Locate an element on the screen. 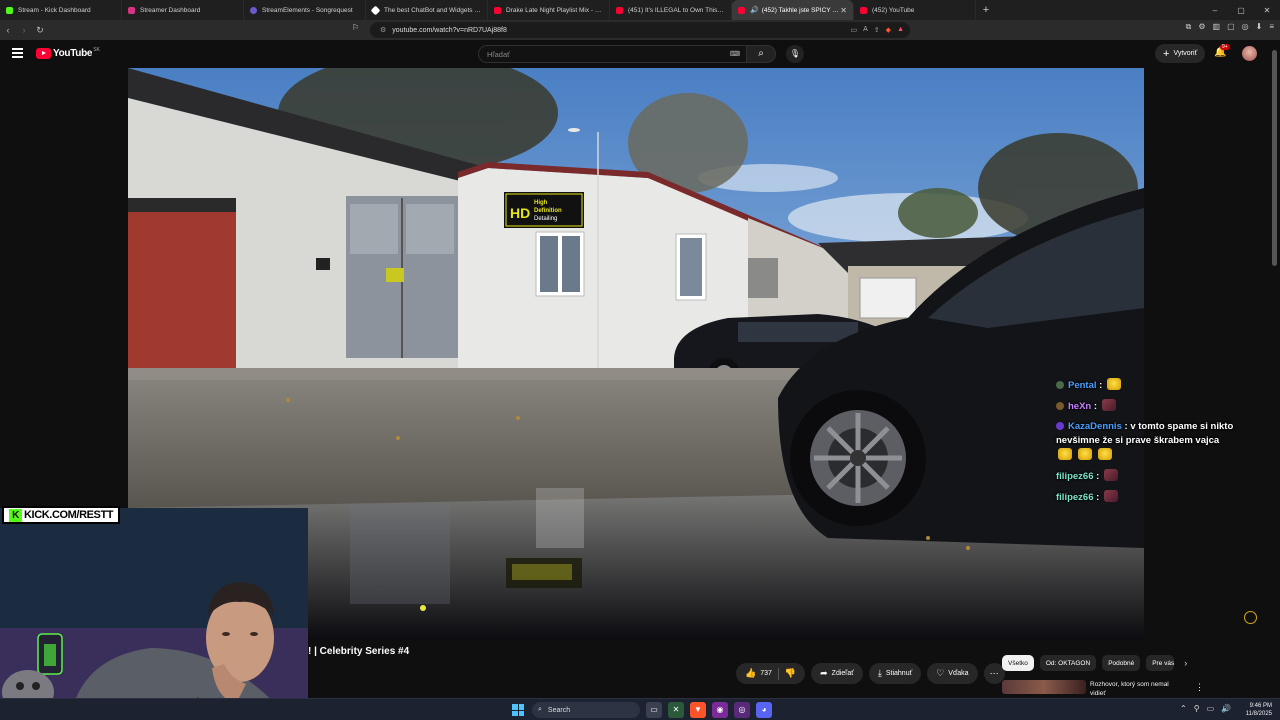 This screenshot has width=1280, height=720. downloads-icon: ⬇ is located at coordinates (1259, 27).